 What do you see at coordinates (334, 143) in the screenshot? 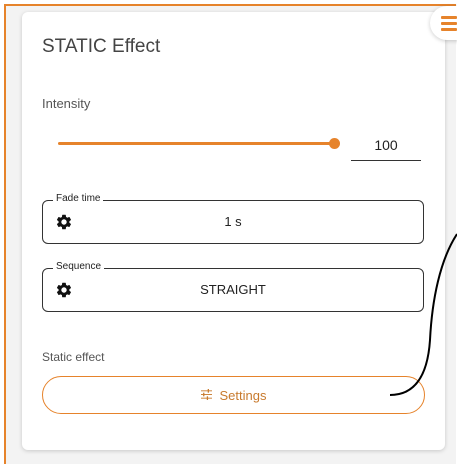
I see `slider-thumb` at bounding box center [334, 143].